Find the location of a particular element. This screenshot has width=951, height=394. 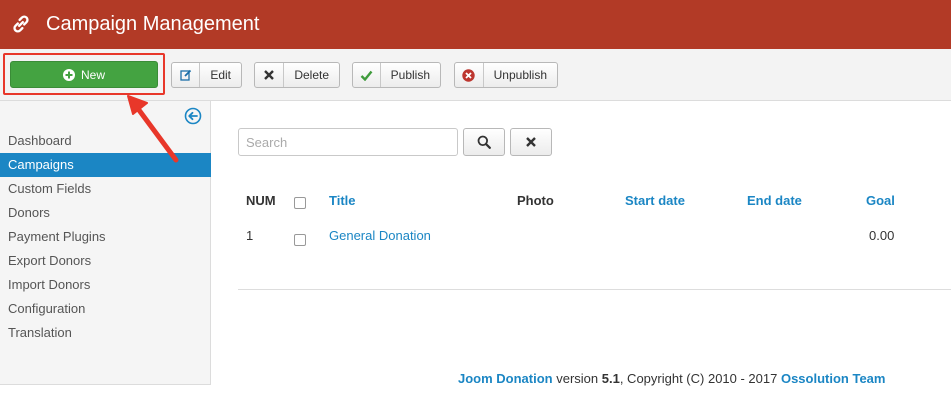

sidebar-item-export-donors: Export Donors is located at coordinates (105, 261).